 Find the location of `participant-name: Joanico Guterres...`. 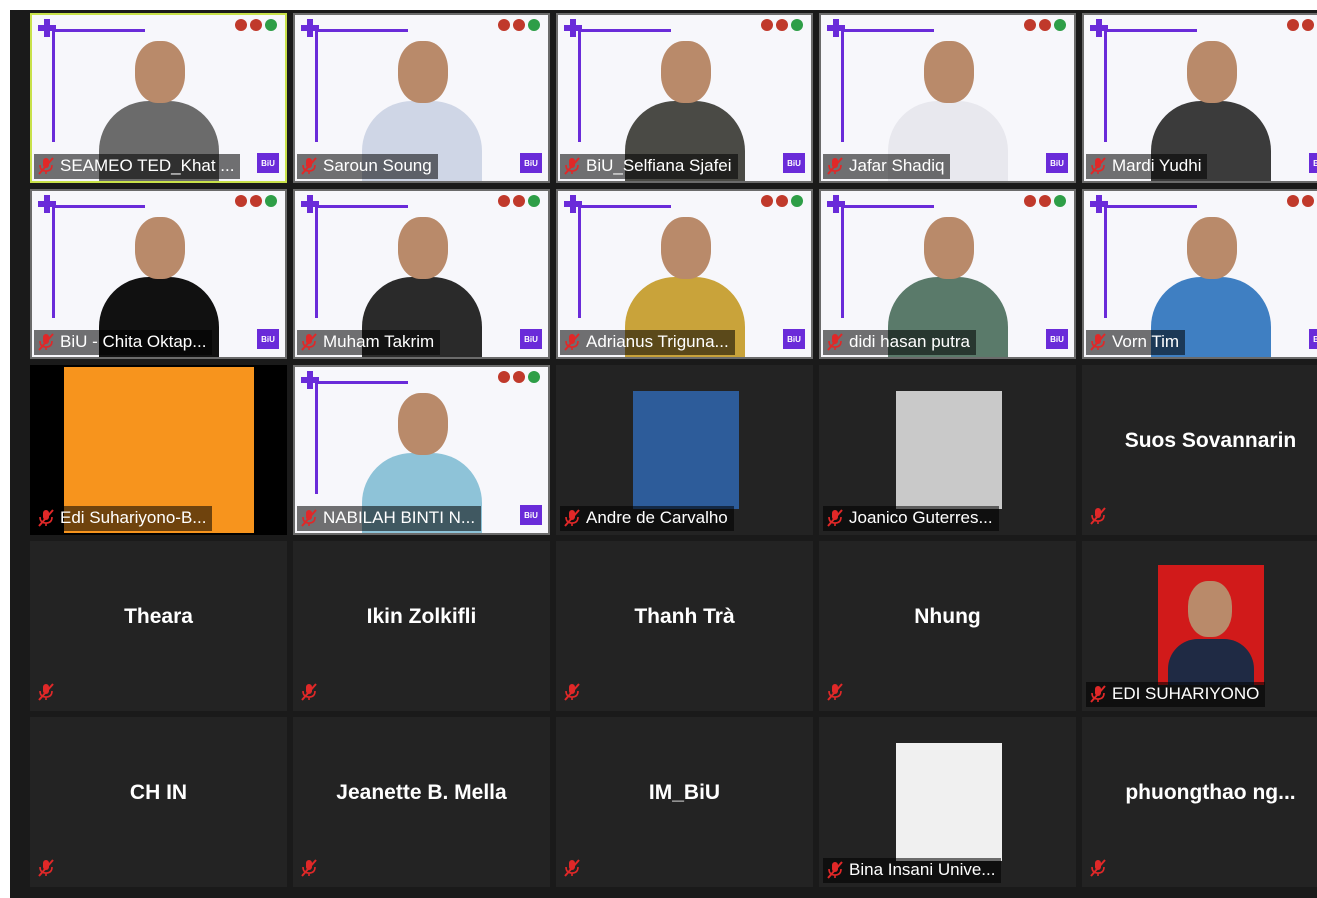

participant-name: Joanico Guterres... is located at coordinates (921, 517).